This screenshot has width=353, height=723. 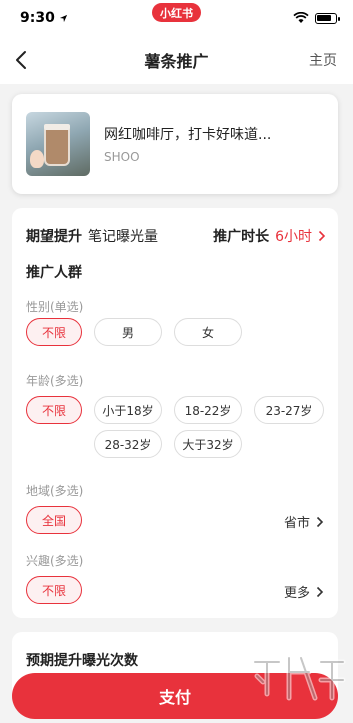 I want to click on back-arrow-icon, so click(x=22, y=60).